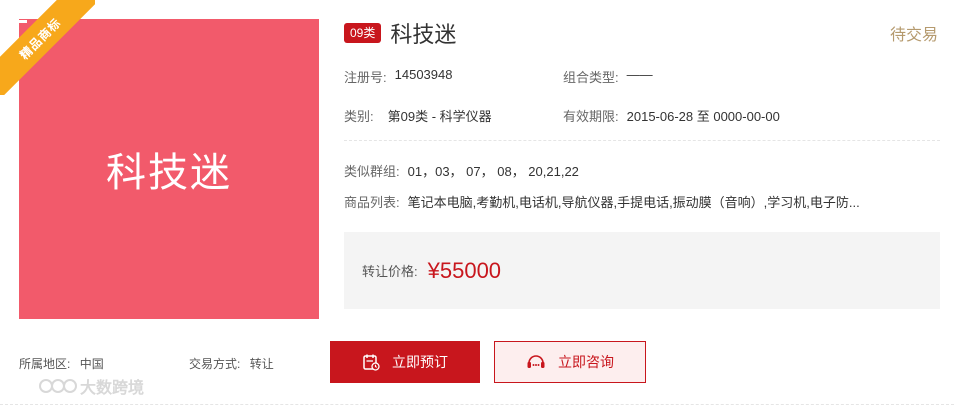  I want to click on similar-value: 01，03， 07， 08， 20,21,22, so click(493, 171).